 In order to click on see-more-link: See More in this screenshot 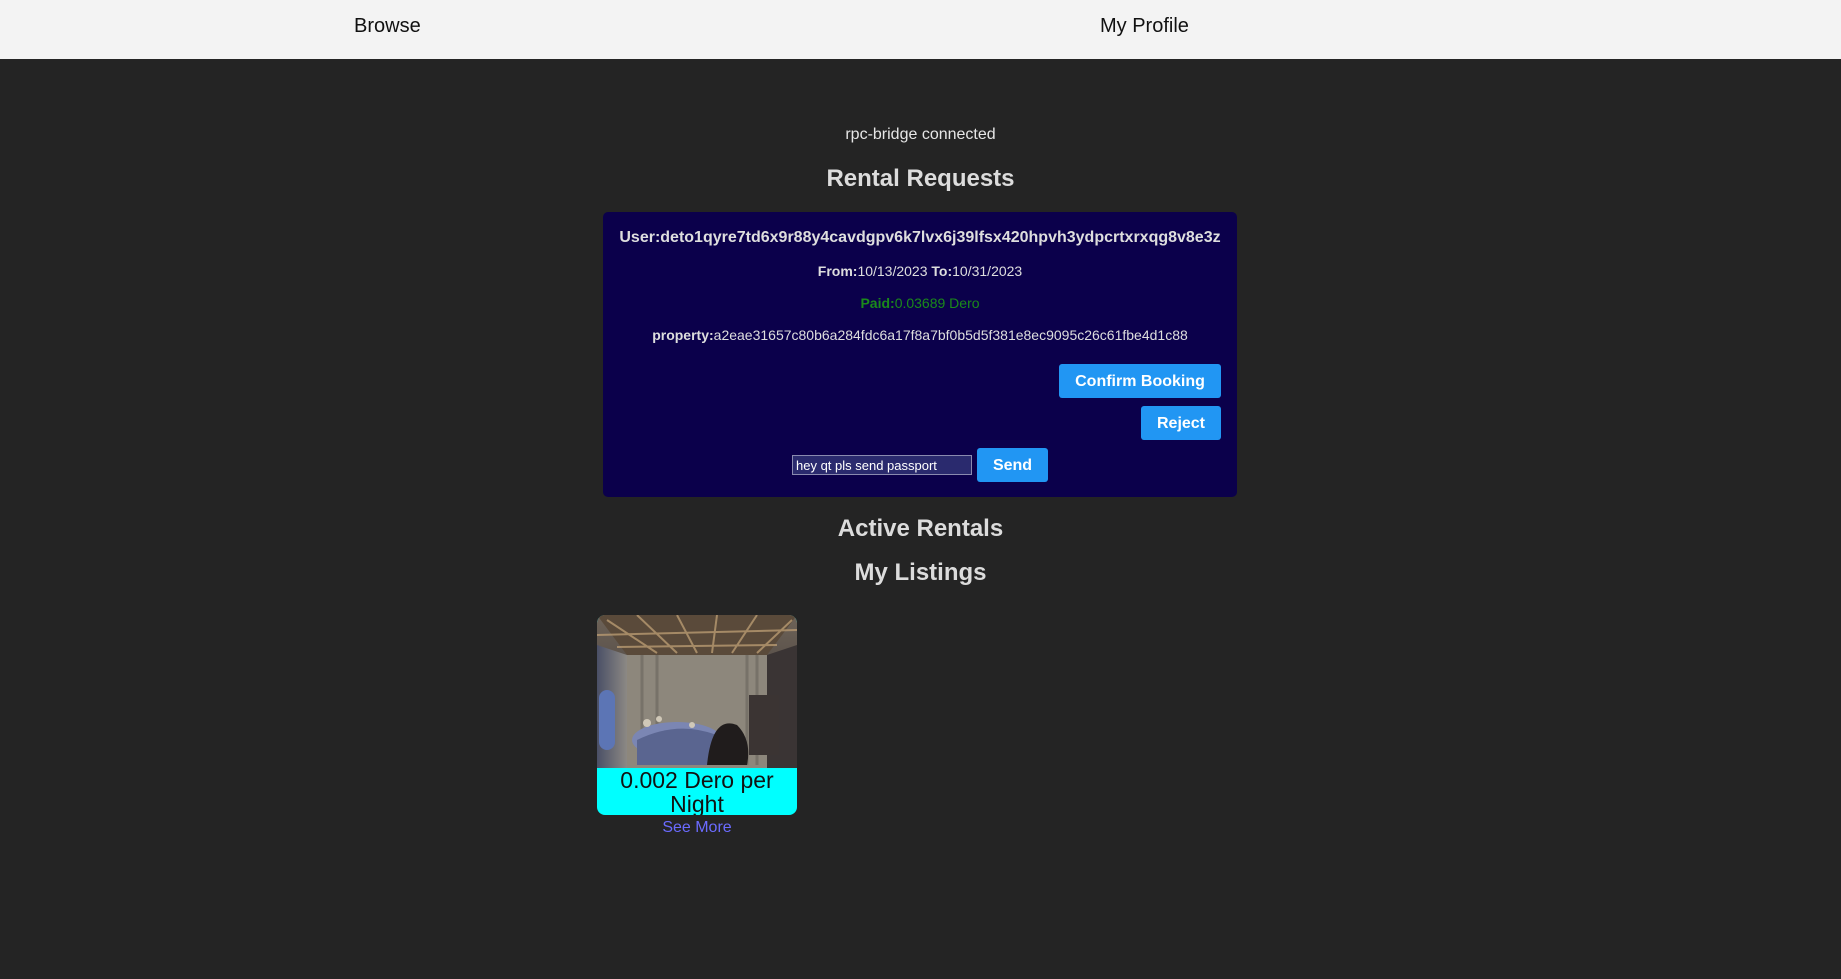, I will do `click(697, 828)`.